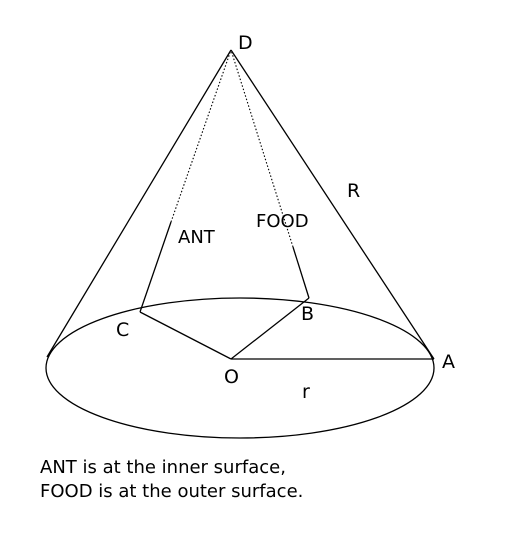 The width and height of the screenshot is (505, 535). Describe the element at coordinates (122, 330) in the screenshot. I see `label-point-c: C` at that location.